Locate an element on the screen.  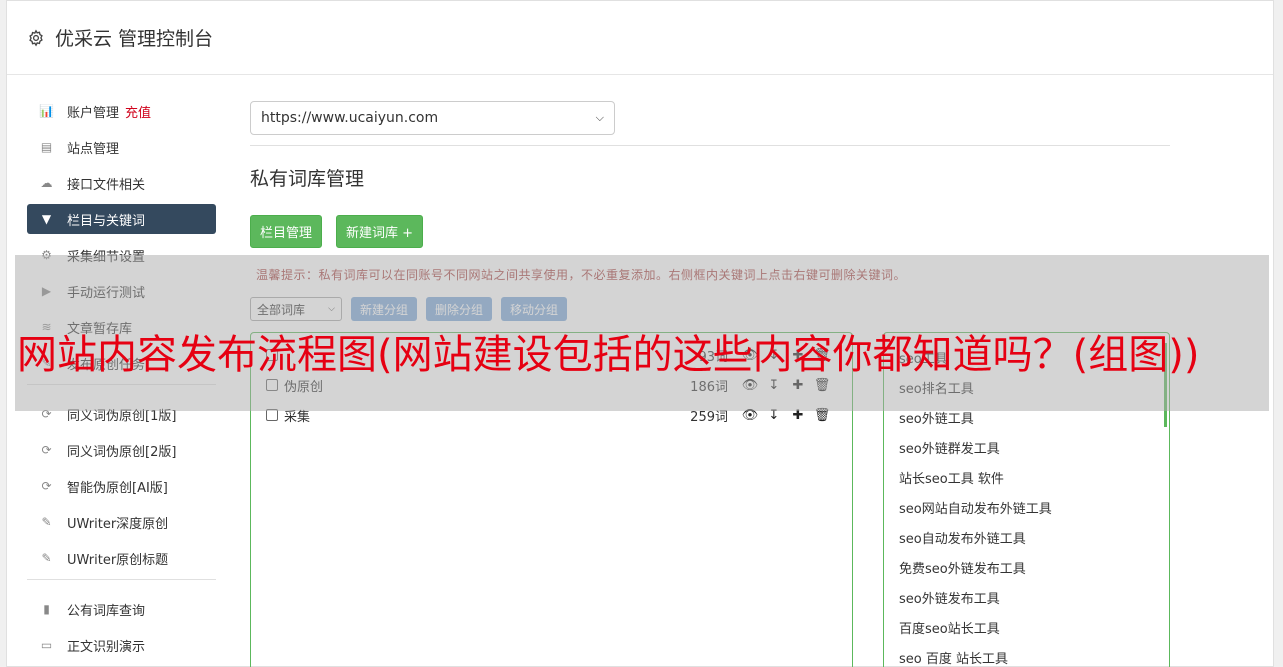
sidebar-item-label: 账户管理 is located at coordinates (93, 113).